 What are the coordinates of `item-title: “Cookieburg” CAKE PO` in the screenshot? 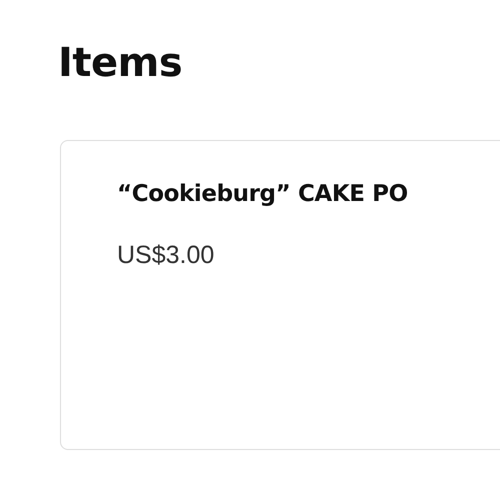 It's located at (262, 194).